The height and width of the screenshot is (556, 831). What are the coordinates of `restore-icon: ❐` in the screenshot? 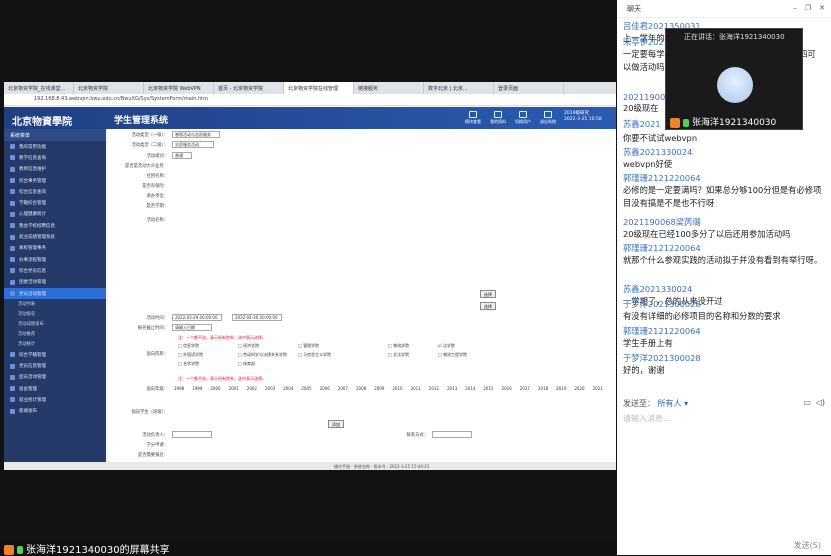 It's located at (808, 8).